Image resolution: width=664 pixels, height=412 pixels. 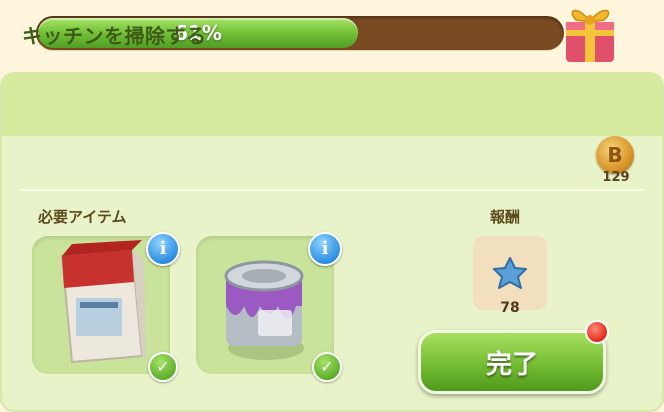 What do you see at coordinates (512, 362) in the screenshot?
I see `complete-button: 完了` at bounding box center [512, 362].